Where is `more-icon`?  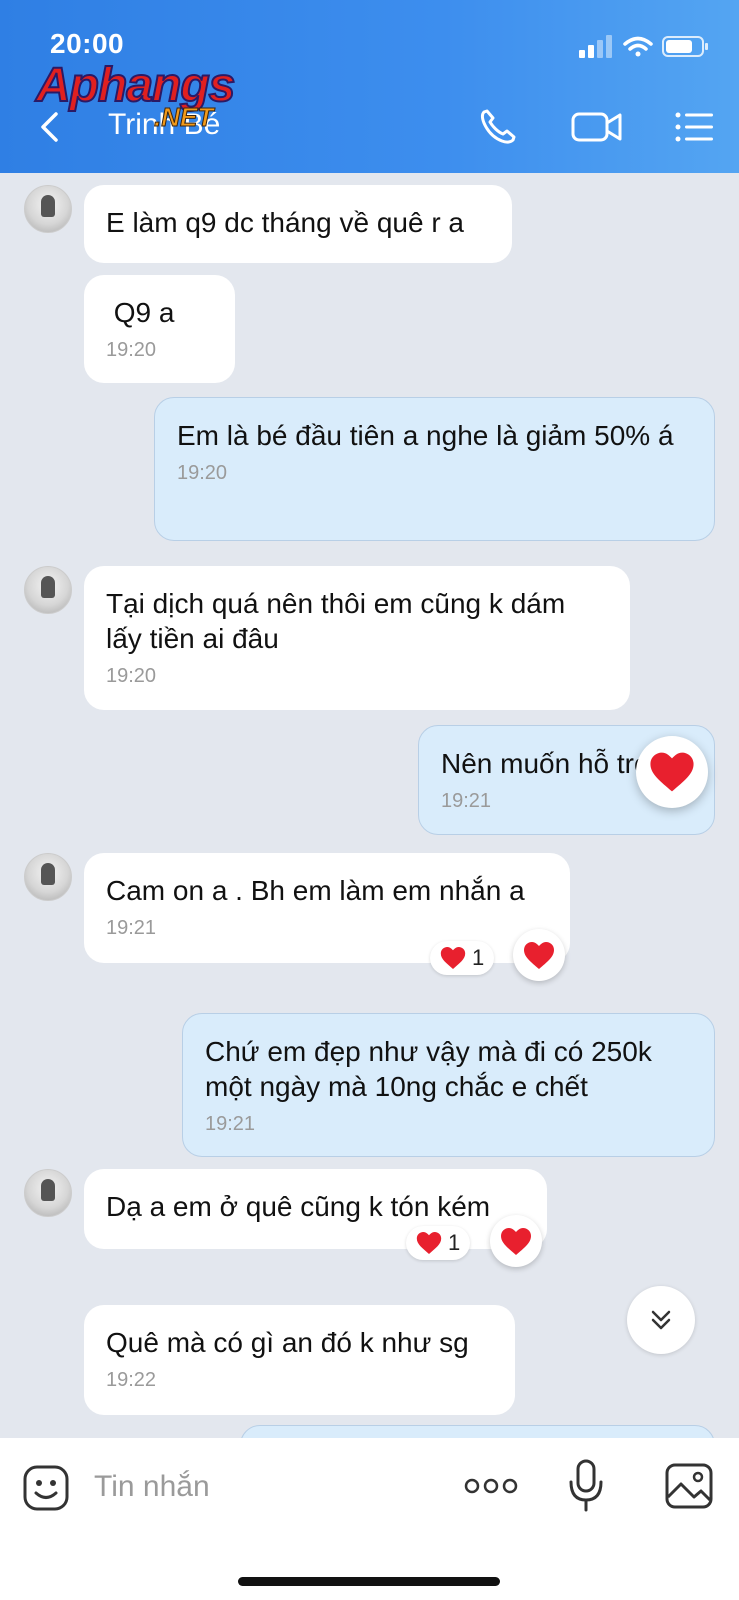 more-icon is located at coordinates (491, 1486).